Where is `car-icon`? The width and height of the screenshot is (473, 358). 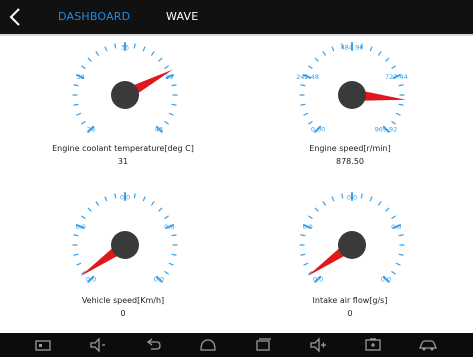 car-icon is located at coordinates (428, 345).